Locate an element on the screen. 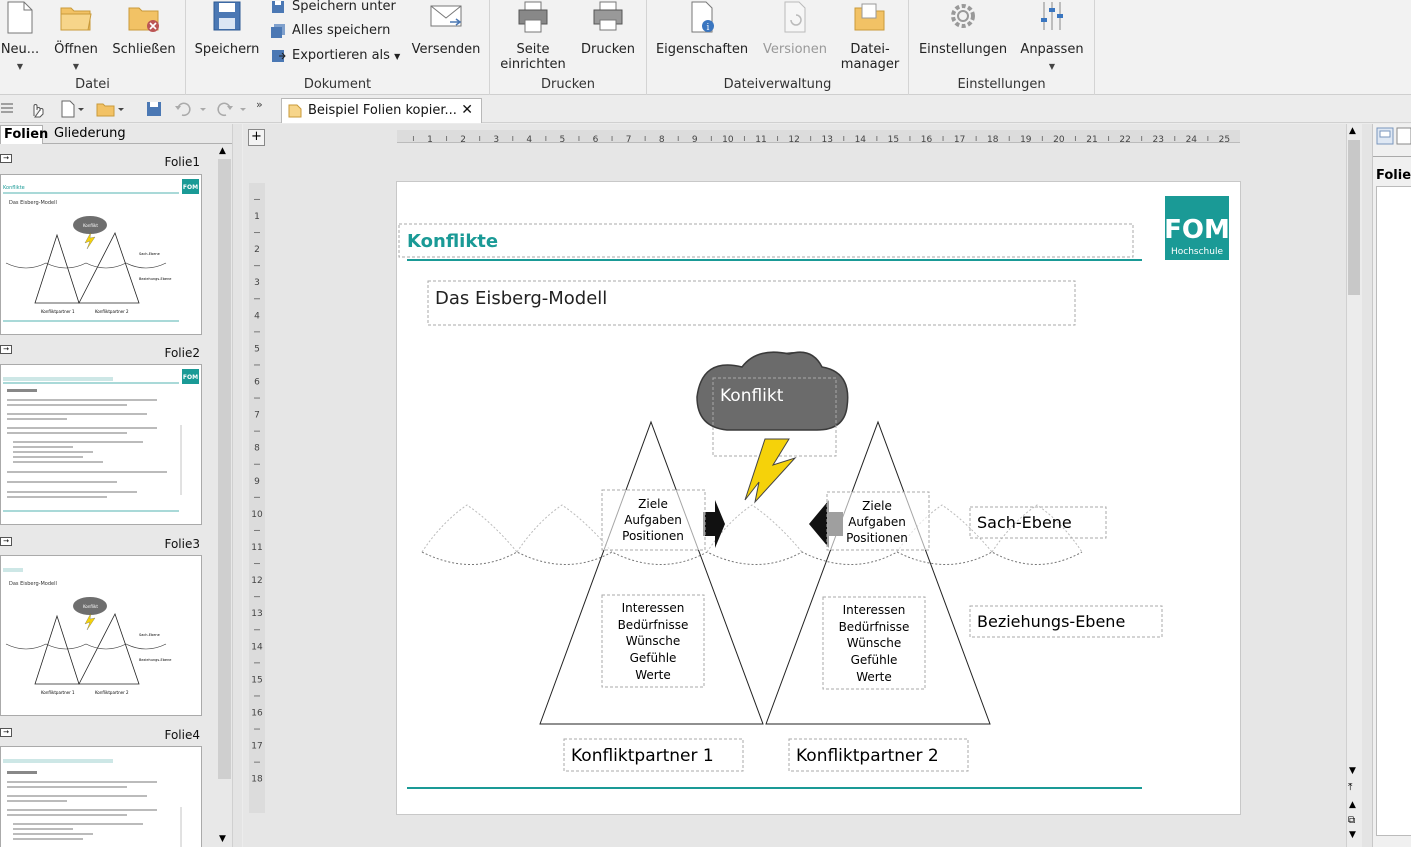  more-chevron-icon: » is located at coordinates (259, 107).